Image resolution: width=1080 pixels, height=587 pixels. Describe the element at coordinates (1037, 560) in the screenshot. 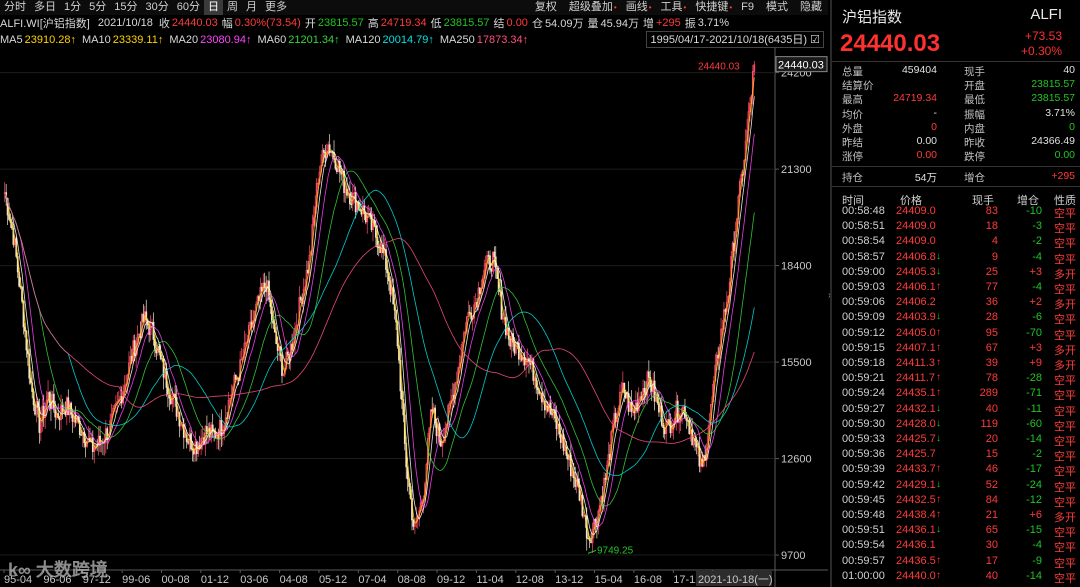

I see `tick-oi-change: -9` at that location.